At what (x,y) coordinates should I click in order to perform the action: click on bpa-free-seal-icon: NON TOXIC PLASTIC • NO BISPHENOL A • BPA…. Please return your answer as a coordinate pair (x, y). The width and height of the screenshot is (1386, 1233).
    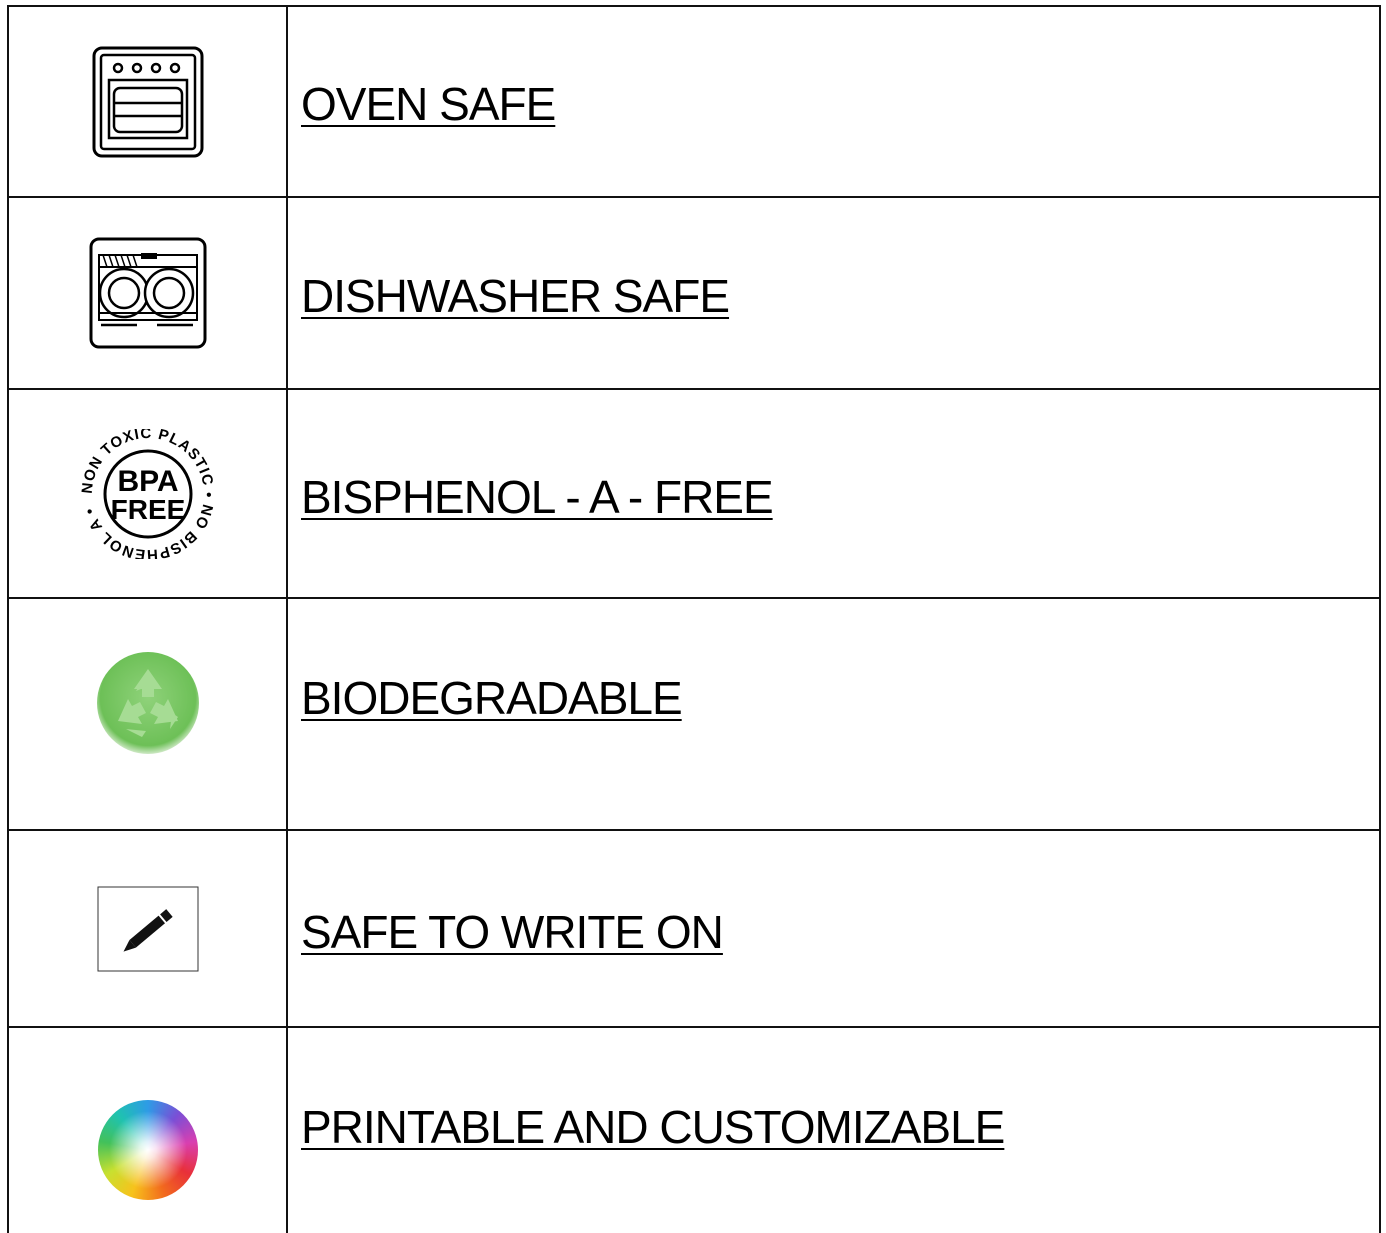
    Looking at the image, I should click on (147, 494).